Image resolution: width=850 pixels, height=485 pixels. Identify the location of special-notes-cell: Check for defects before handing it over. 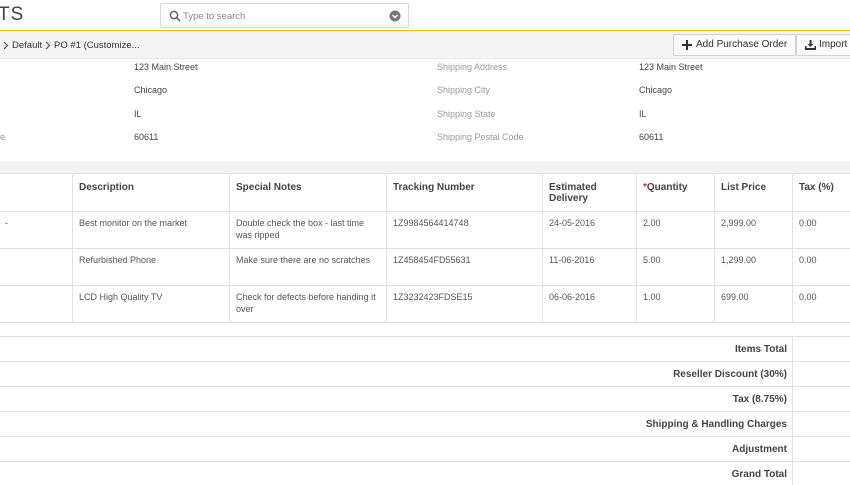
(308, 304).